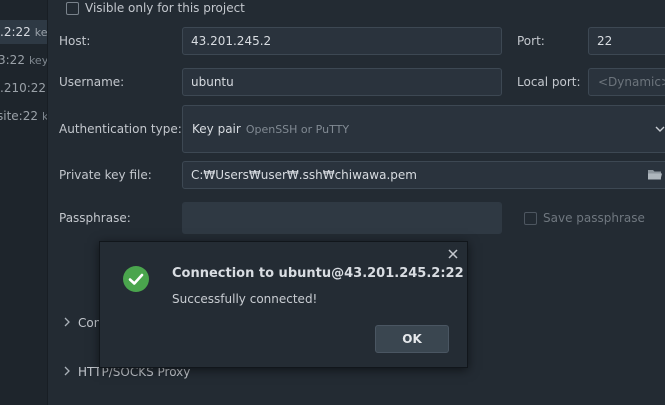  What do you see at coordinates (423, 175) in the screenshot?
I see `private-key-input: C:₩Users₩user₩.ssh₩chiwawa.pem` at bounding box center [423, 175].